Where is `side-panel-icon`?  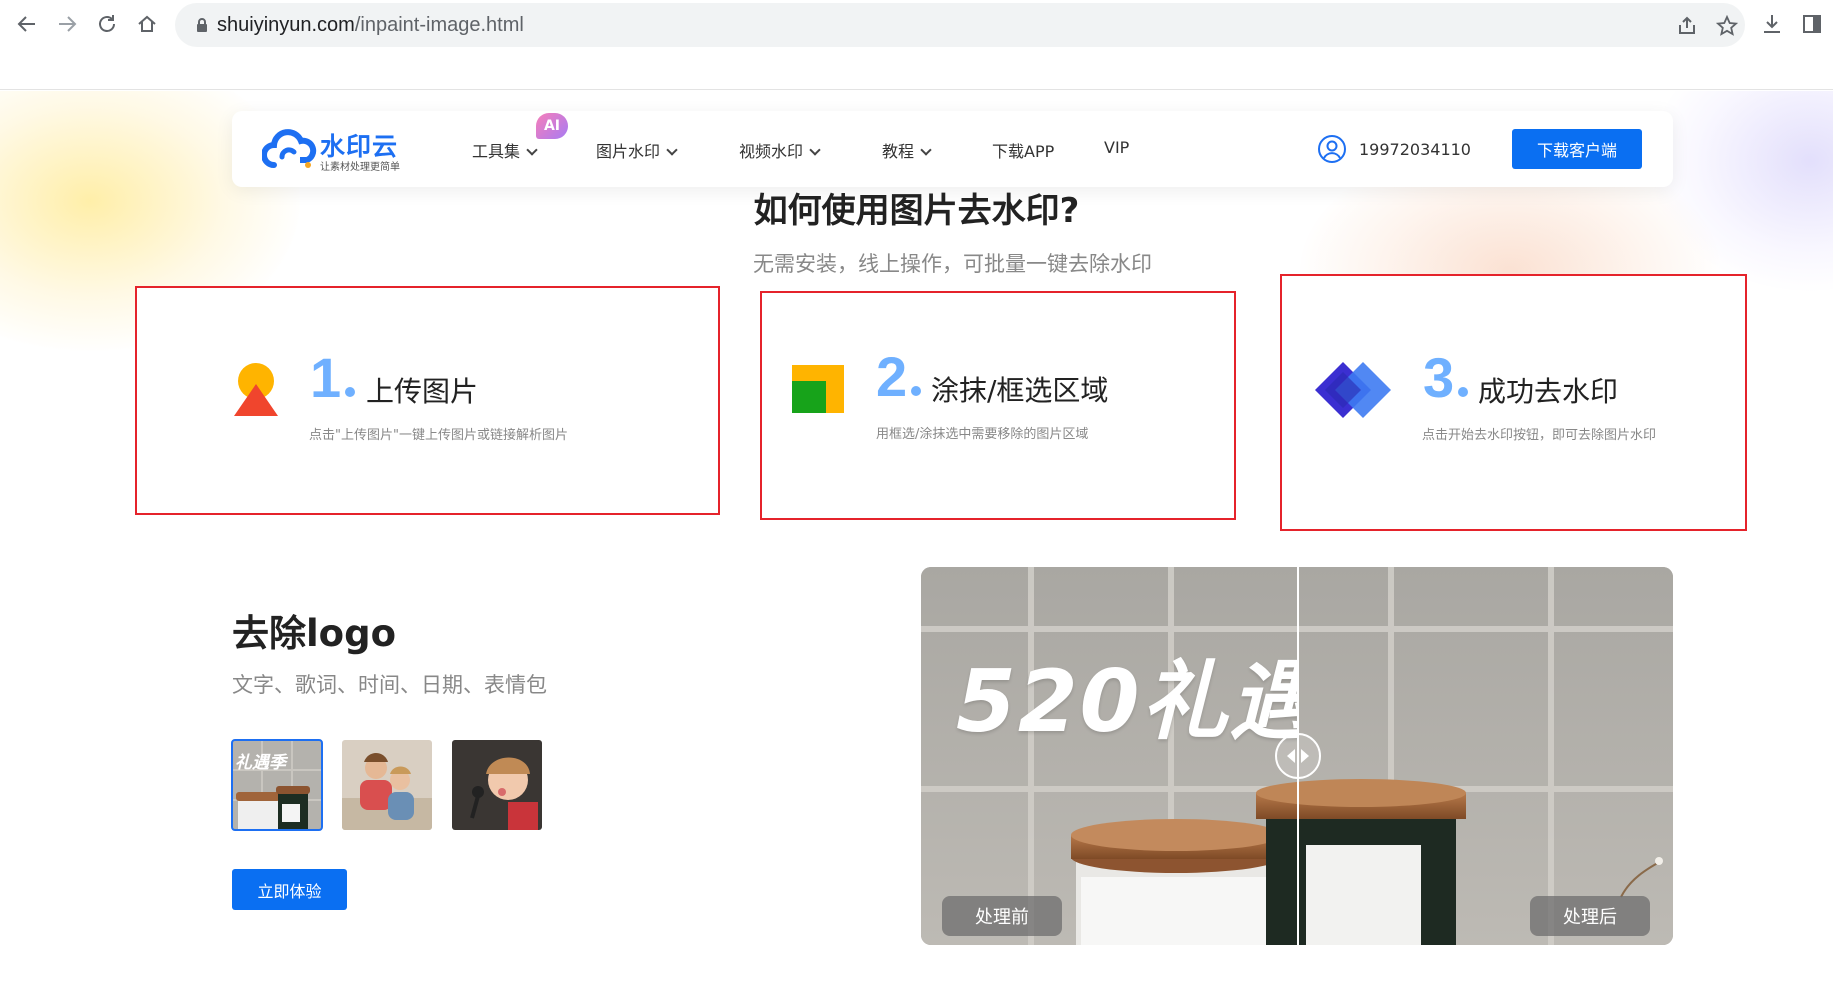
side-panel-icon is located at coordinates (1812, 24).